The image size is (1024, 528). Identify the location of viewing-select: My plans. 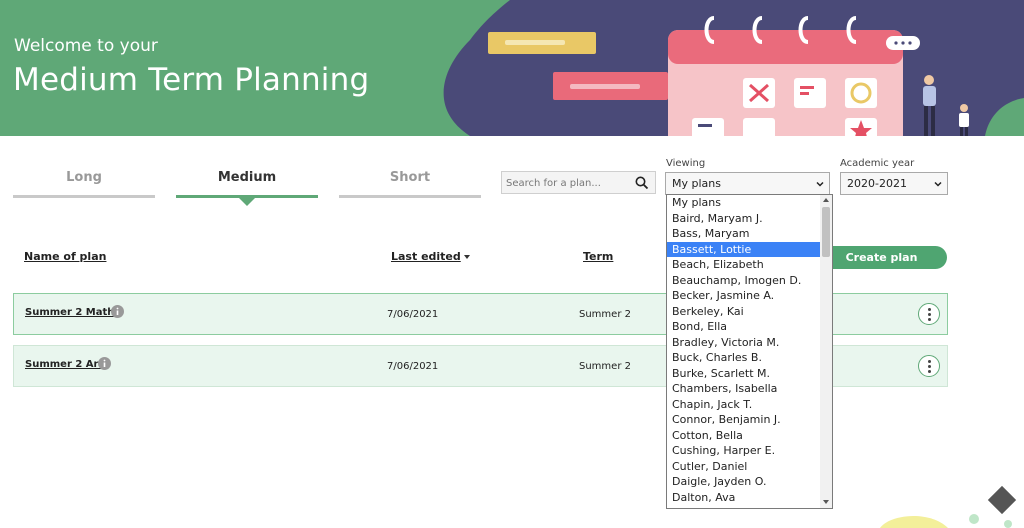
(747, 183).